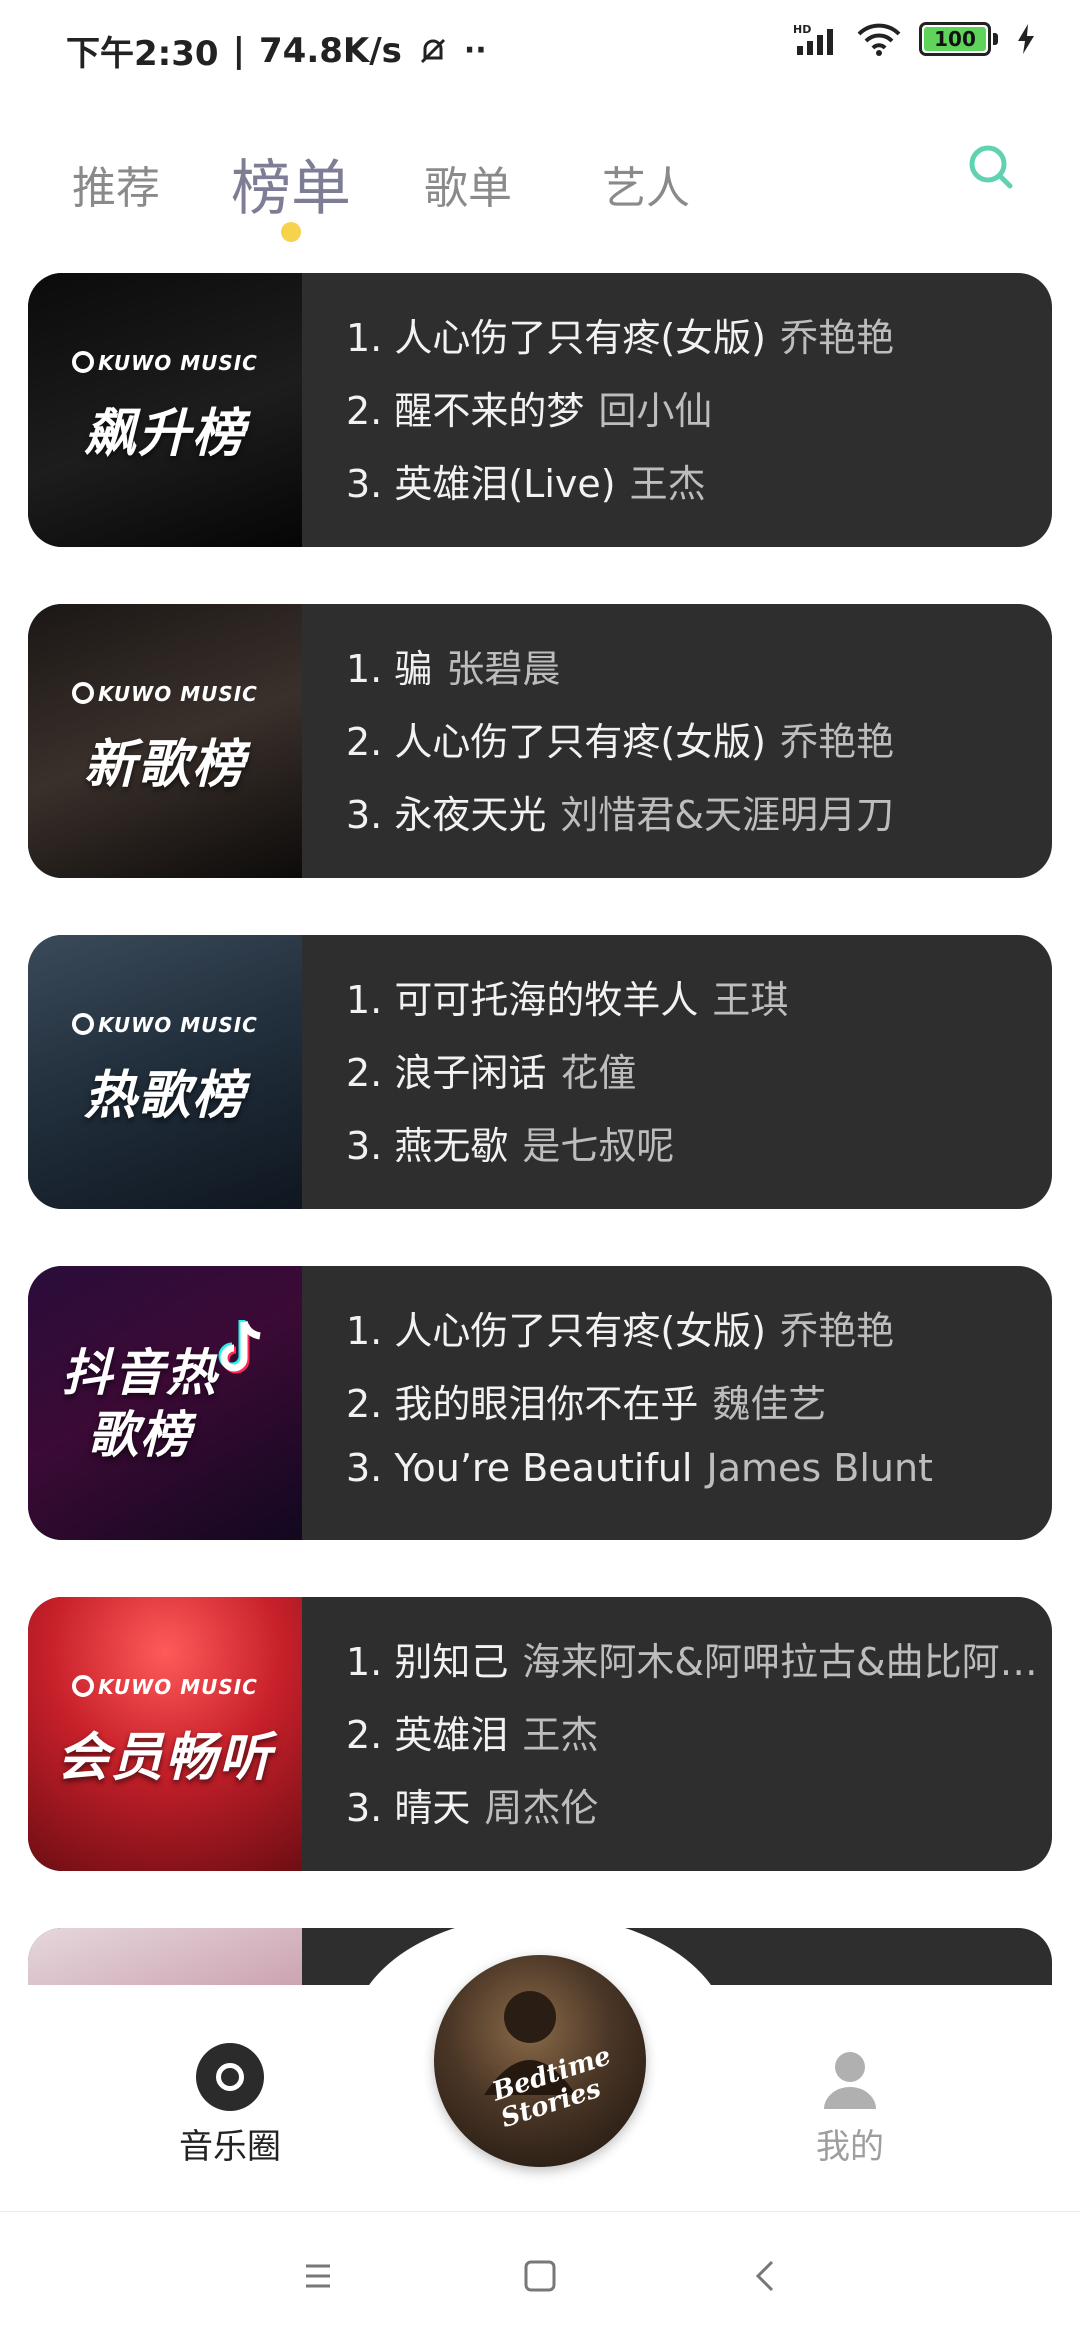 Image resolution: width=1080 pixels, height=2341 pixels. Describe the element at coordinates (727, 815) in the screenshot. I see `song-artist: 刘惜君&天涯明月刀` at that location.